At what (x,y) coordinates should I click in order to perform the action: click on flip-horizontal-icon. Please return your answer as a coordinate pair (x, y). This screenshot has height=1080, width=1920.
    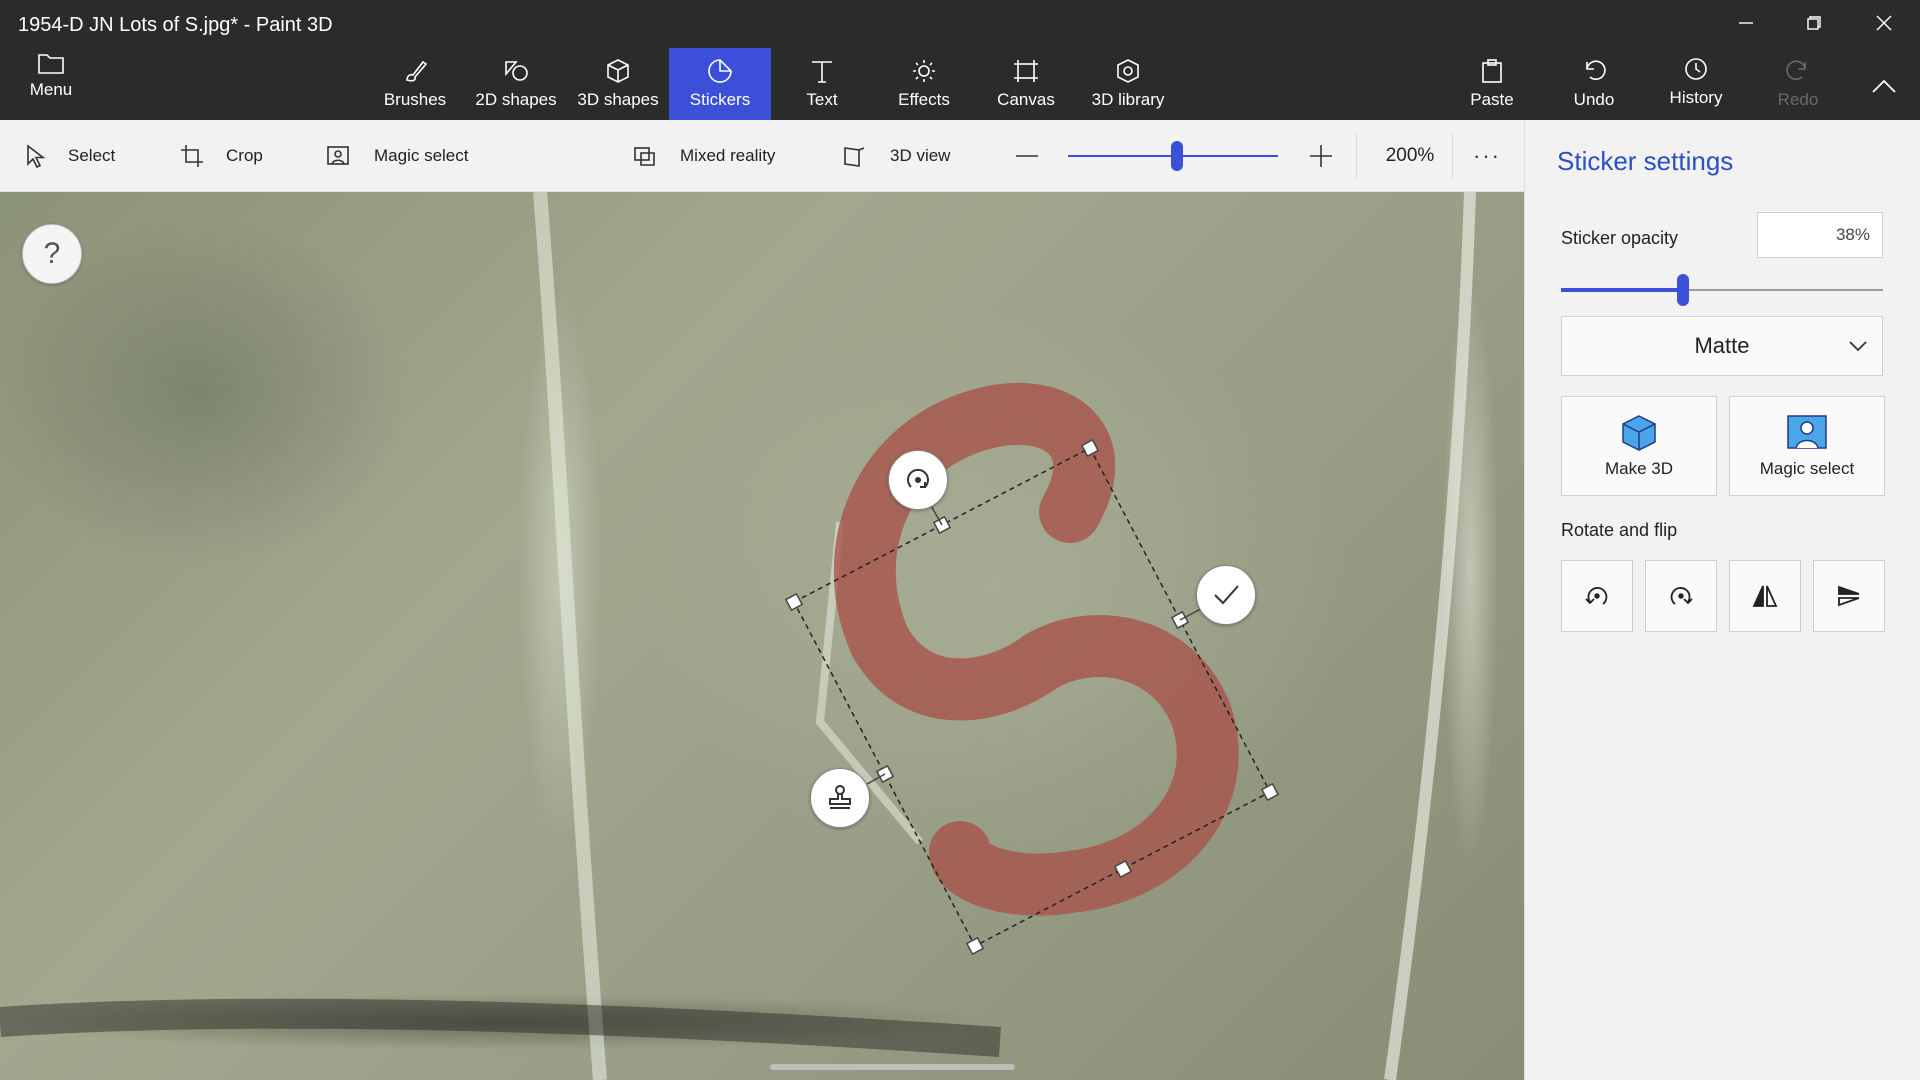
    Looking at the image, I should click on (1765, 596).